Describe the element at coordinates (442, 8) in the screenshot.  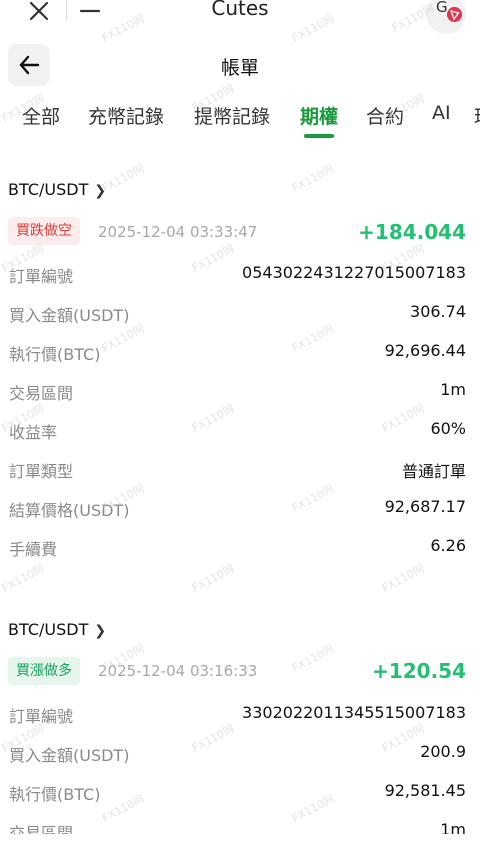
I see `avatar-letter: G` at that location.